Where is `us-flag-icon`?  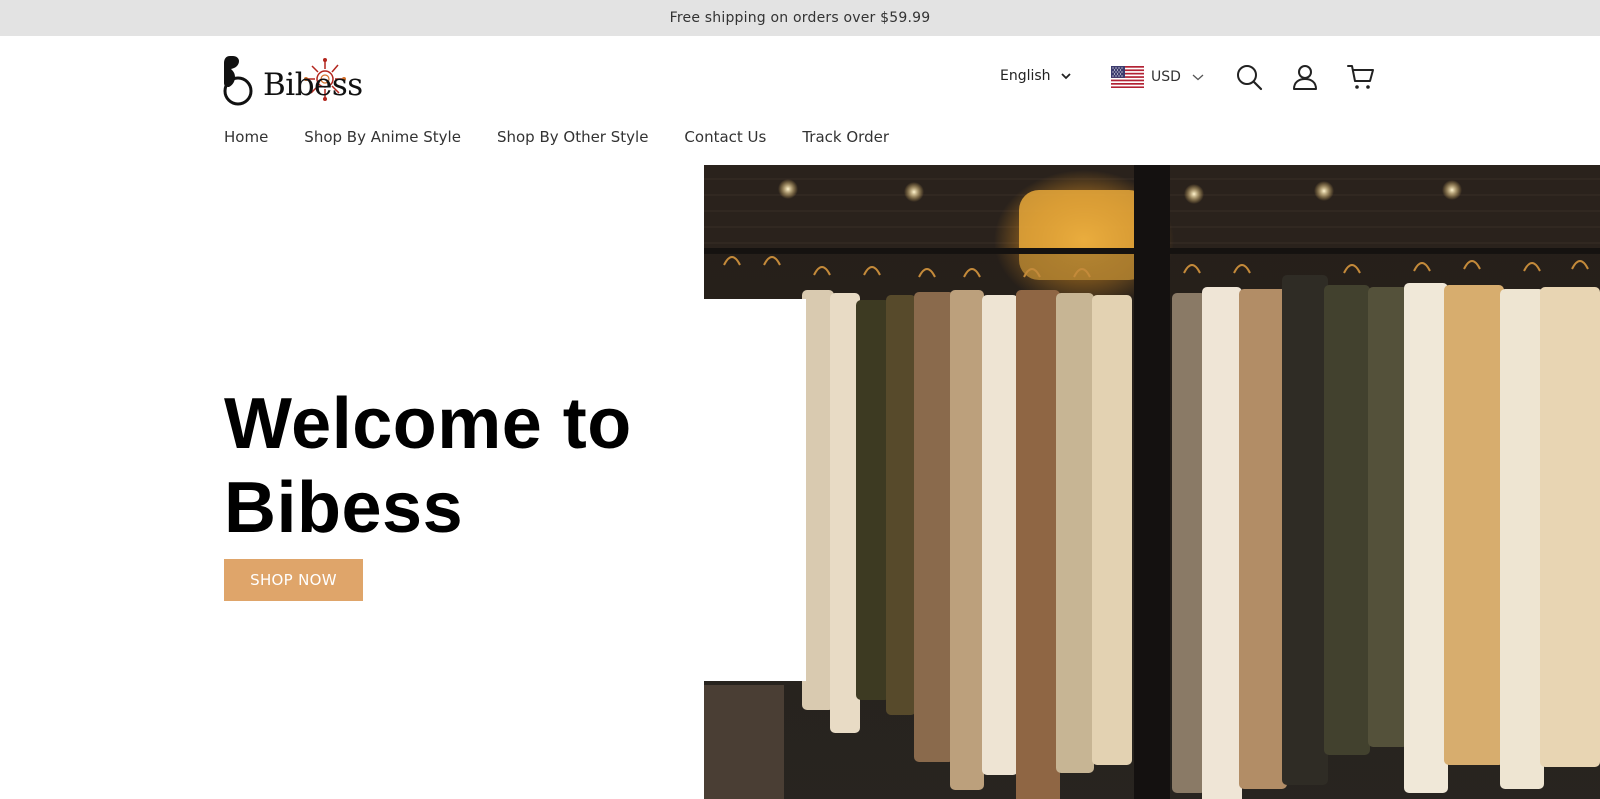
us-flag-icon is located at coordinates (1127, 77).